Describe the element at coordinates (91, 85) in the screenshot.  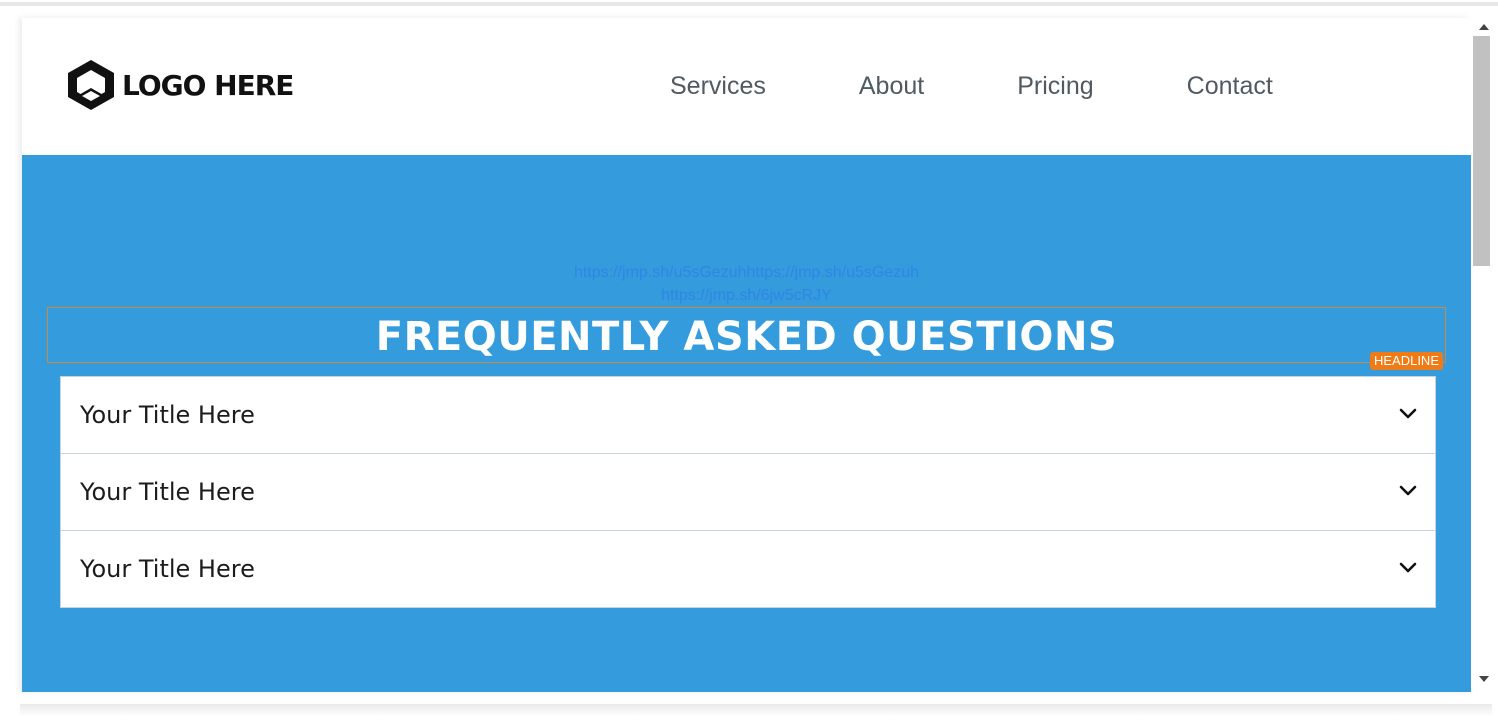
I see `hexagon-logo-icon` at that location.